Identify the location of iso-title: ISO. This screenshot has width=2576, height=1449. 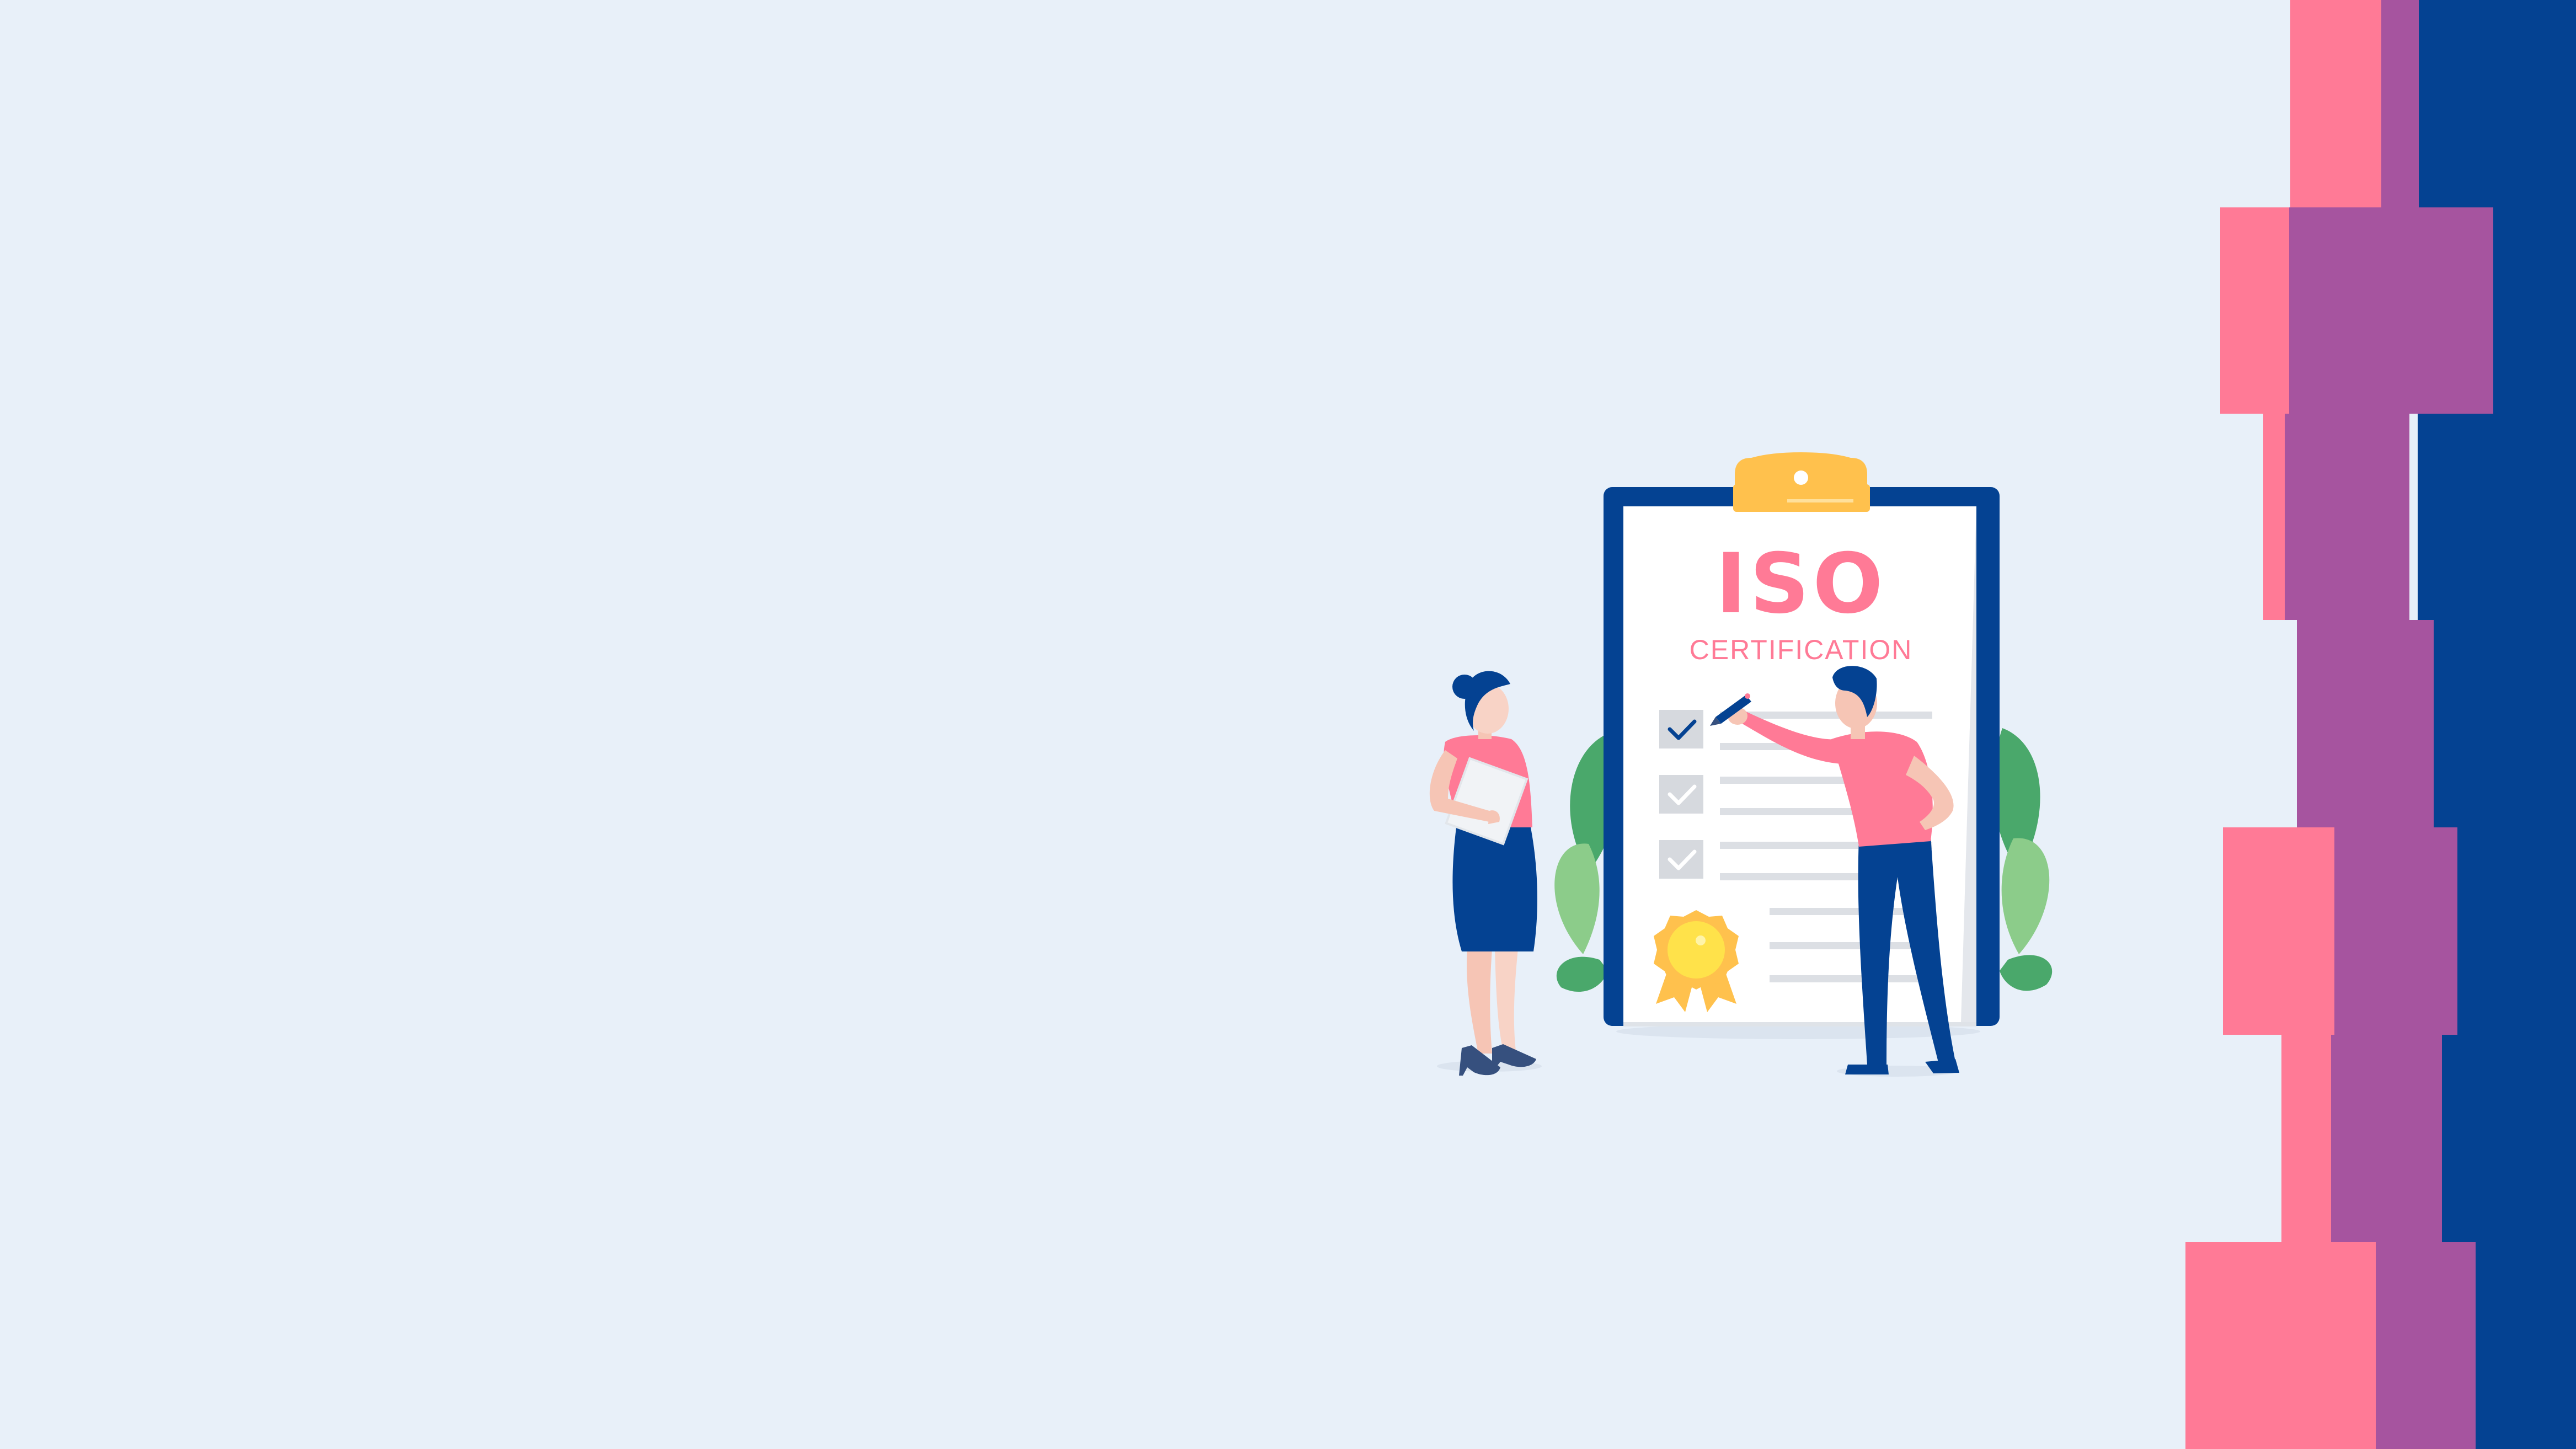
(1800, 584).